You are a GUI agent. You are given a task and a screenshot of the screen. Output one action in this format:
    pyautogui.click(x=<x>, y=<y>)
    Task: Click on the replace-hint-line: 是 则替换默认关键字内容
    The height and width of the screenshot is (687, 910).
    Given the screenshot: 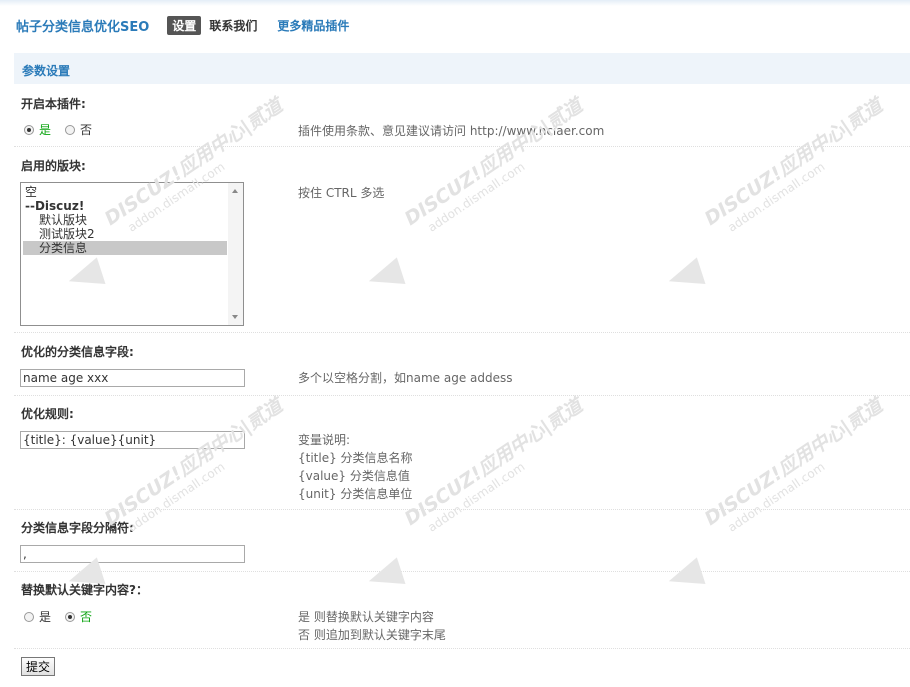 What is the action you would take?
    pyautogui.click(x=366, y=617)
    